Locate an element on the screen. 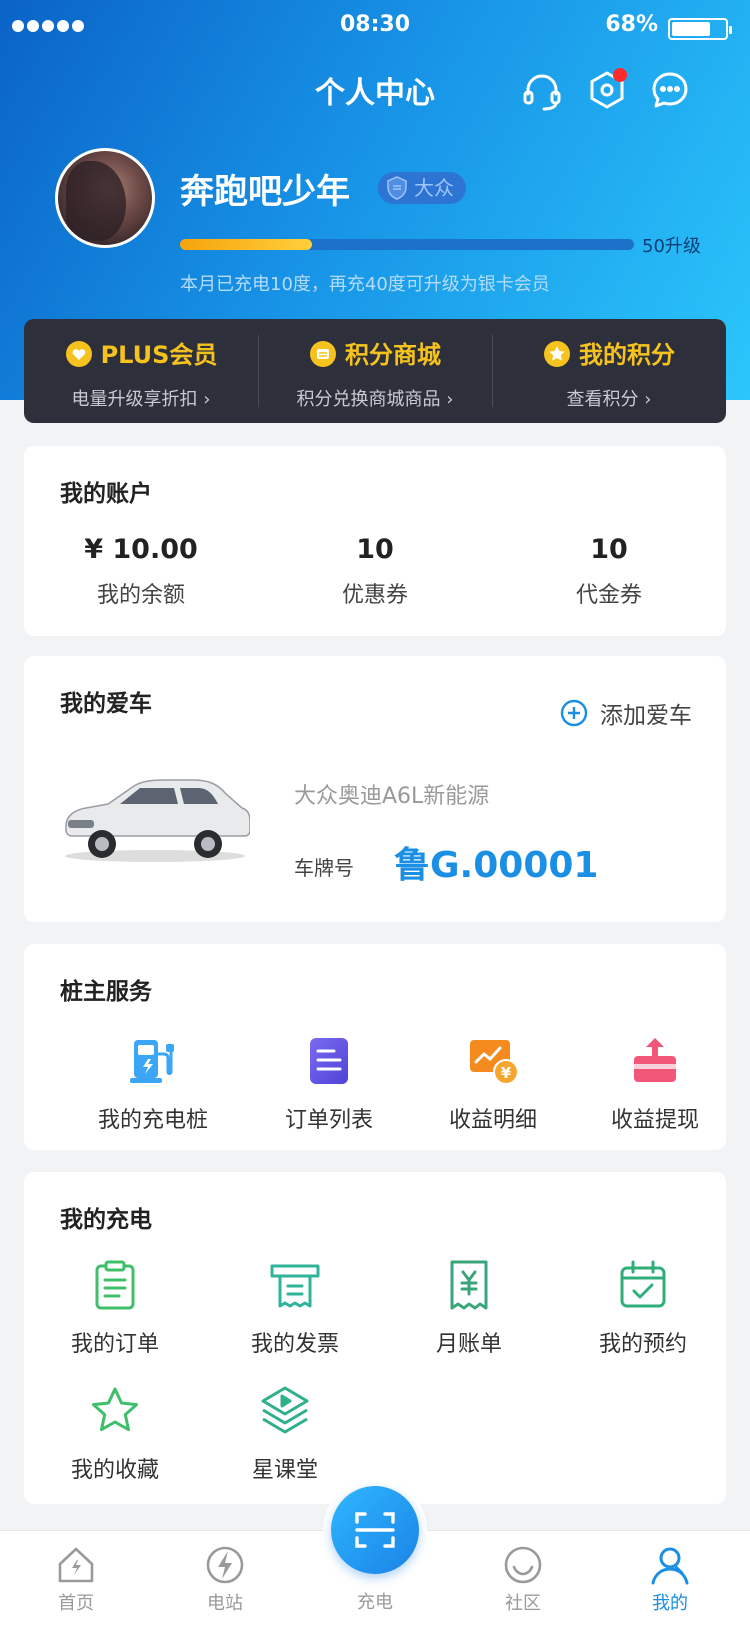  battery-percent: 68% is located at coordinates (631, 24).